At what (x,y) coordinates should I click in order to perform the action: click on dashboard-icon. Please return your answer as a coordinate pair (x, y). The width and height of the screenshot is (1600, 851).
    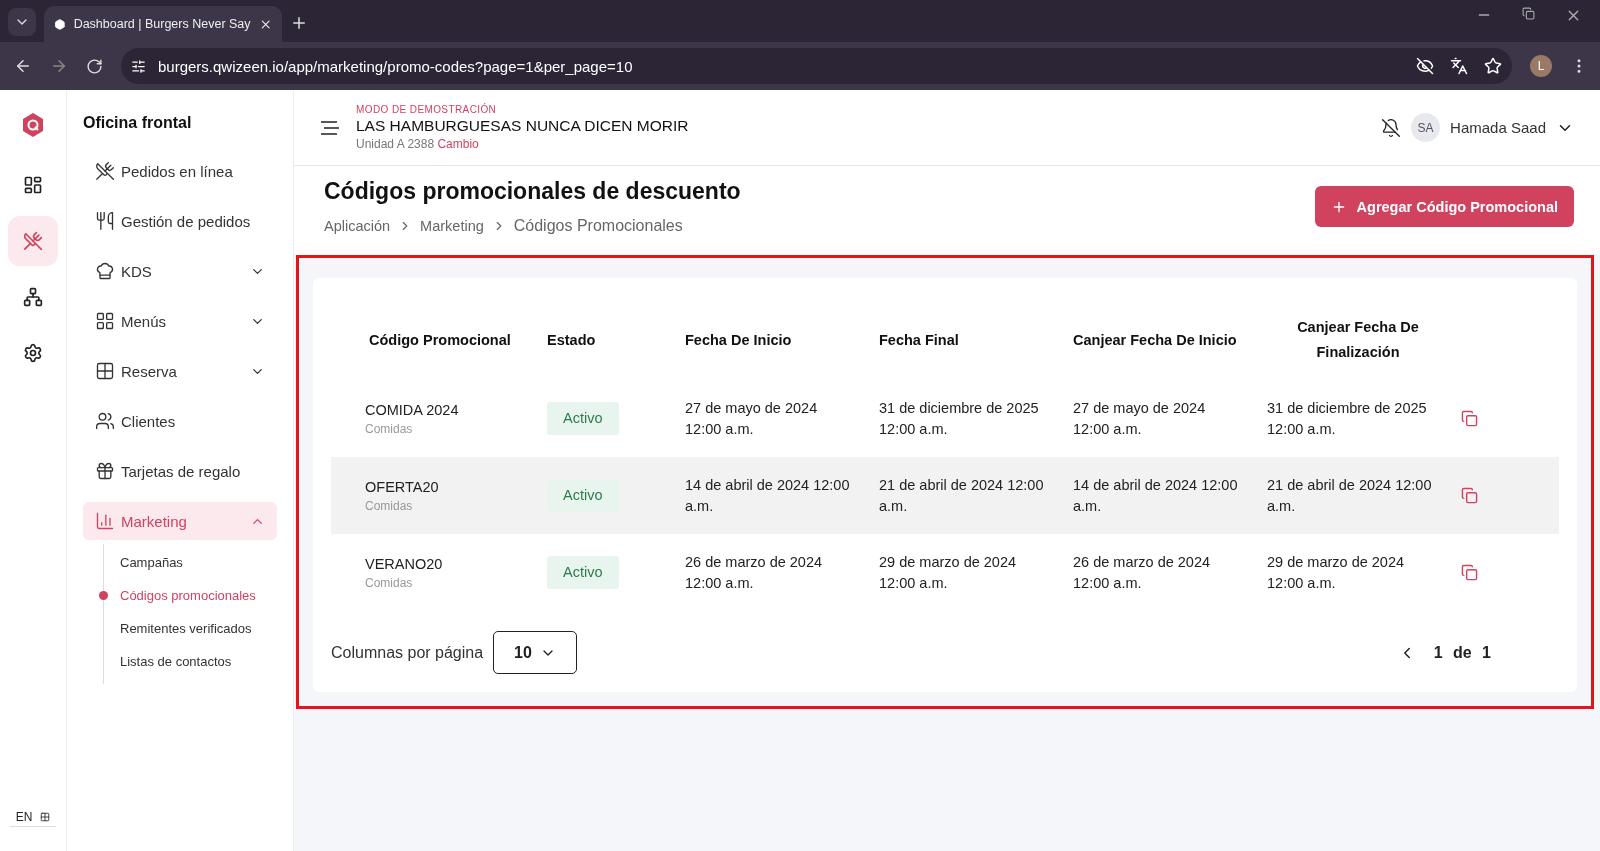
    Looking at the image, I should click on (33, 185).